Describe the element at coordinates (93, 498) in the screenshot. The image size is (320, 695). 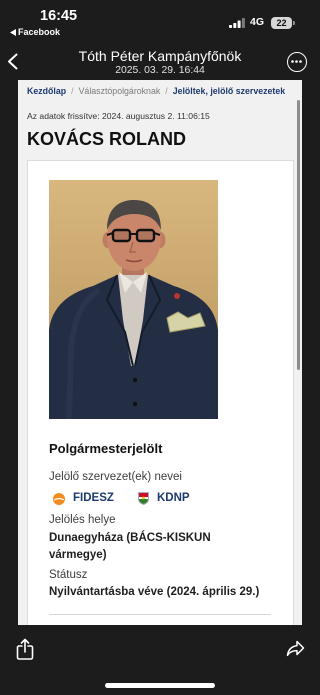
I see `organization-name-fidesz: FIDESZ` at that location.